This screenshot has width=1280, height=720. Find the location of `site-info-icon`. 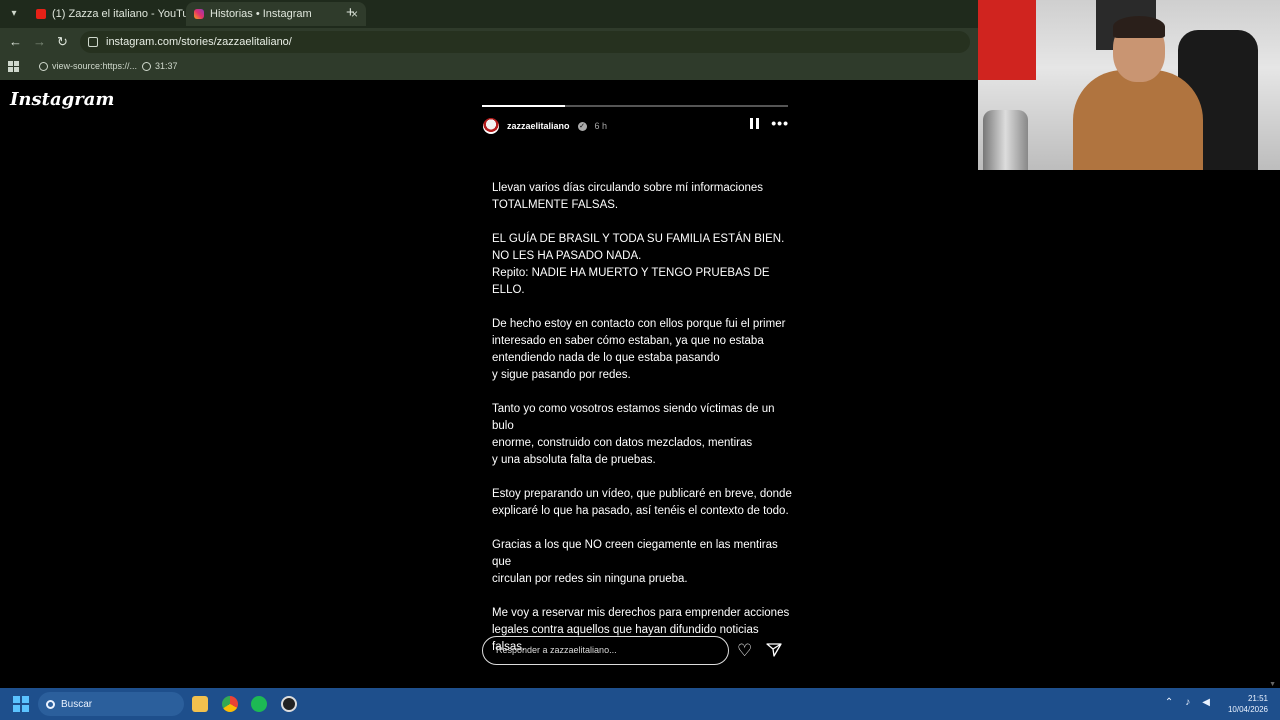

site-info-icon is located at coordinates (93, 42).